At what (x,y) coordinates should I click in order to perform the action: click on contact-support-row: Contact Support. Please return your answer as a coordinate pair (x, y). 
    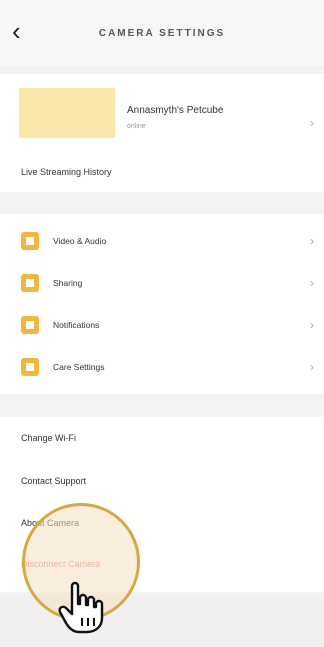
    Looking at the image, I should click on (162, 482).